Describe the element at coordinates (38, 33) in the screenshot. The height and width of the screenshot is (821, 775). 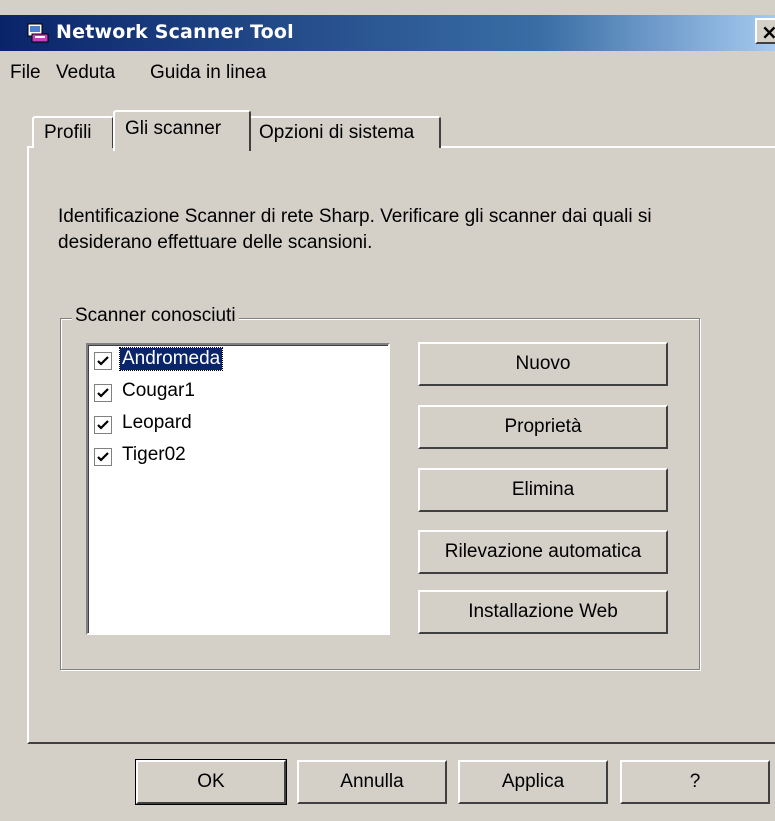
I see `scanner-app-icon` at that location.